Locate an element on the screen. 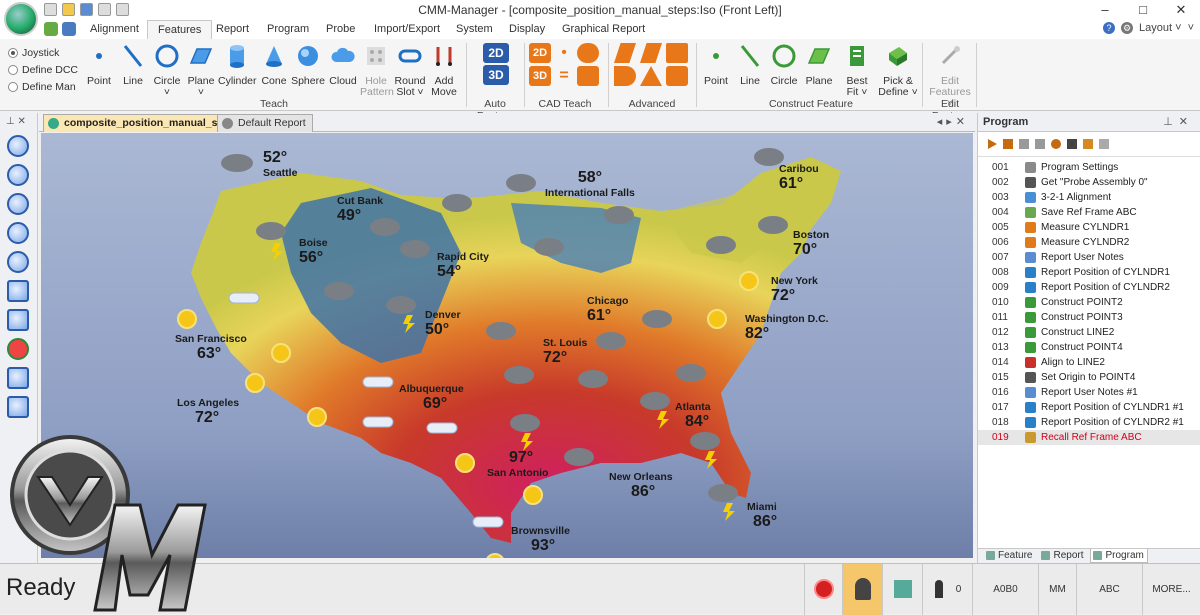  program-step: 017 Report Position of CYLNDR1 #1 is located at coordinates (1089, 407).